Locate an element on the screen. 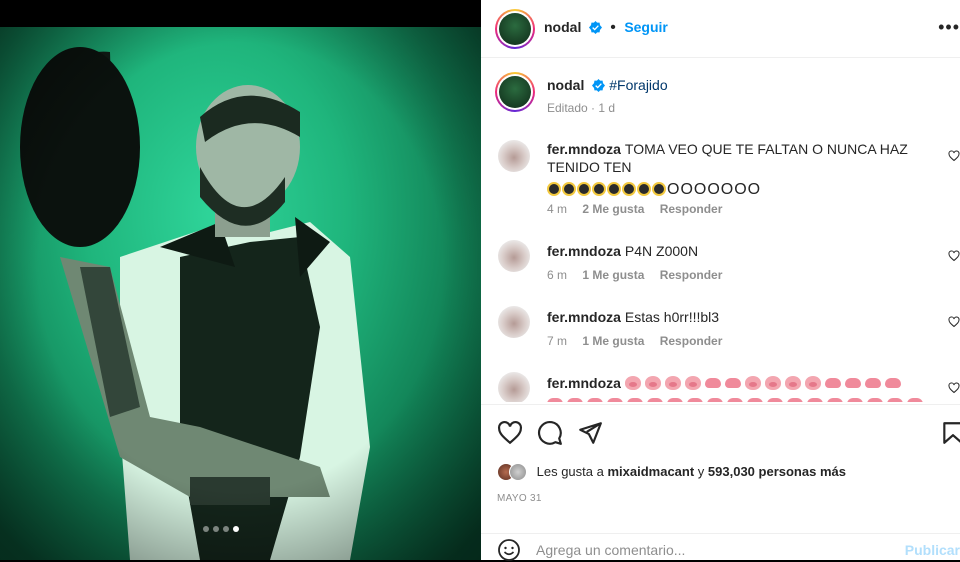 The width and height of the screenshot is (960, 562). comment-text: Estas h0rr!!!bl3 is located at coordinates (672, 317).